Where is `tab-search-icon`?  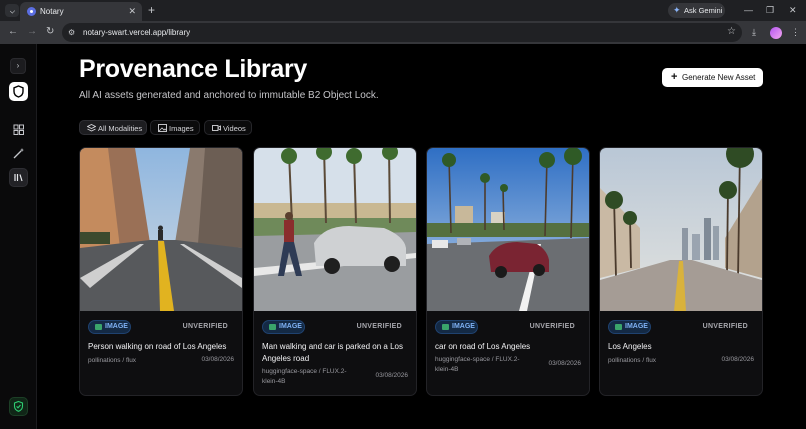 tab-search-icon is located at coordinates (12, 10).